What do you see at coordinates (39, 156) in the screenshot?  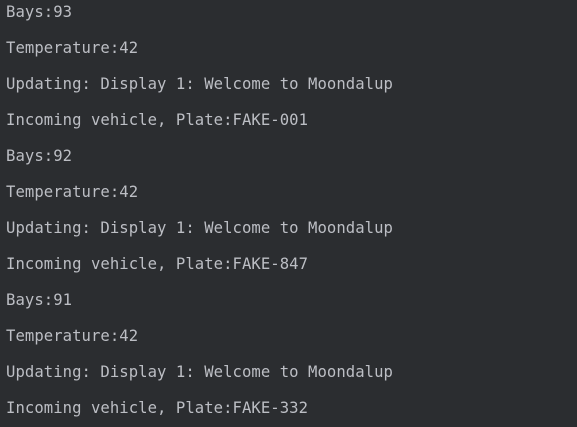 I see `console-line: Bays:92` at bounding box center [39, 156].